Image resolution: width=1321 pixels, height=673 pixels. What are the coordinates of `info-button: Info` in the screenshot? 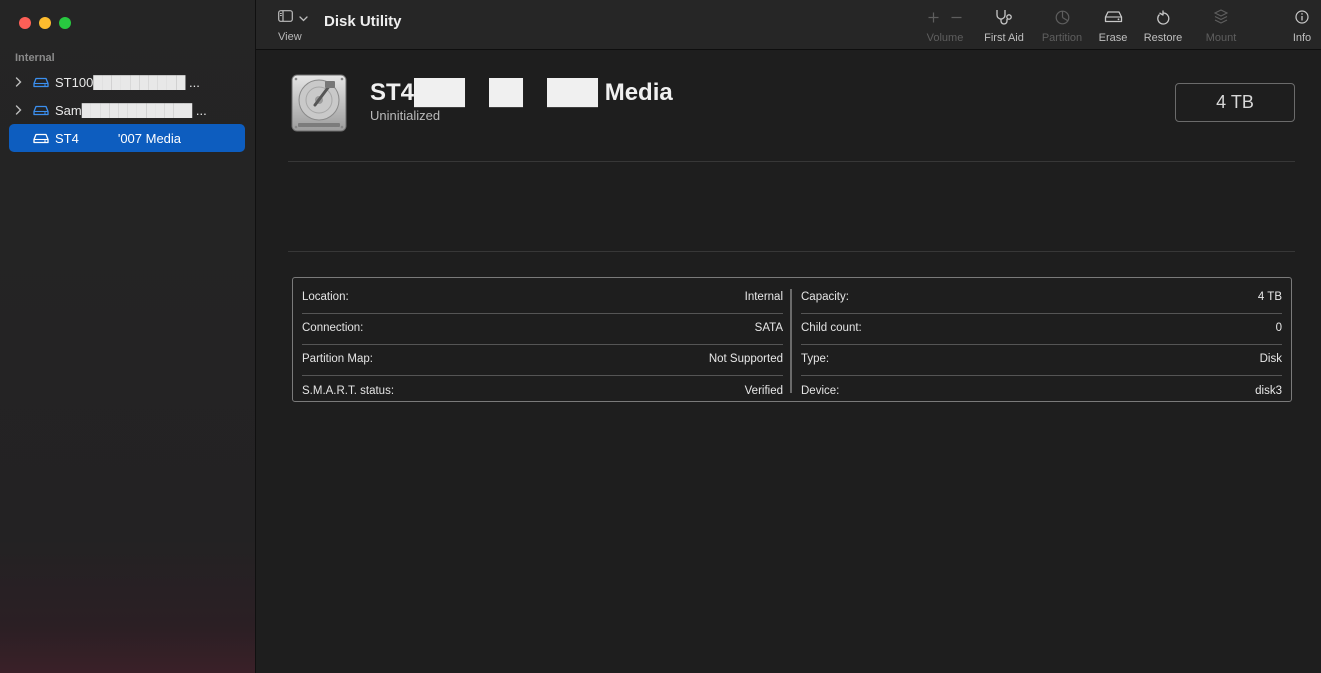 It's located at (1302, 26).